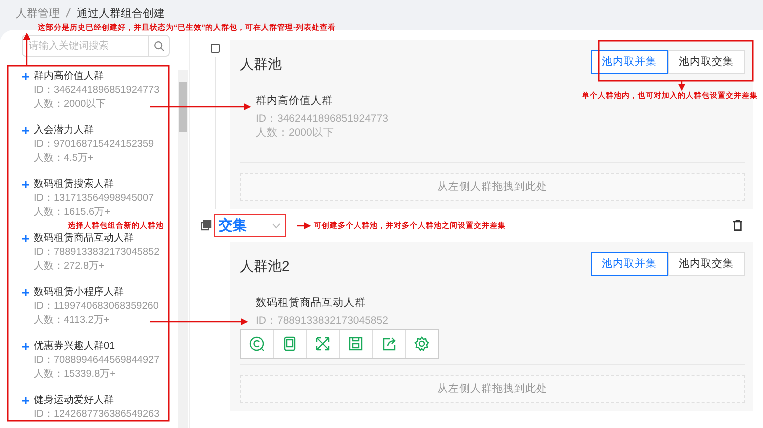 Image resolution: width=763 pixels, height=428 pixels. Describe the element at coordinates (94, 145) in the screenshot. I see `audience-id: ID：970168715424152359` at that location.